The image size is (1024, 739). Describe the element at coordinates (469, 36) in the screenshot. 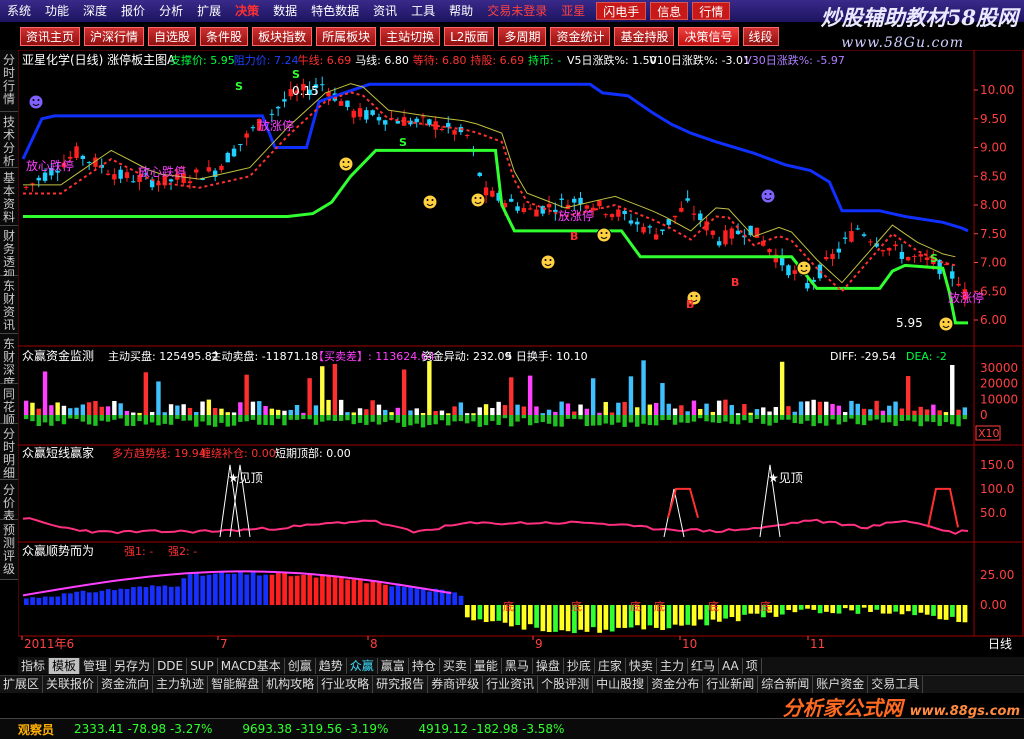

I see `toolbar-button-7: L2版面` at that location.